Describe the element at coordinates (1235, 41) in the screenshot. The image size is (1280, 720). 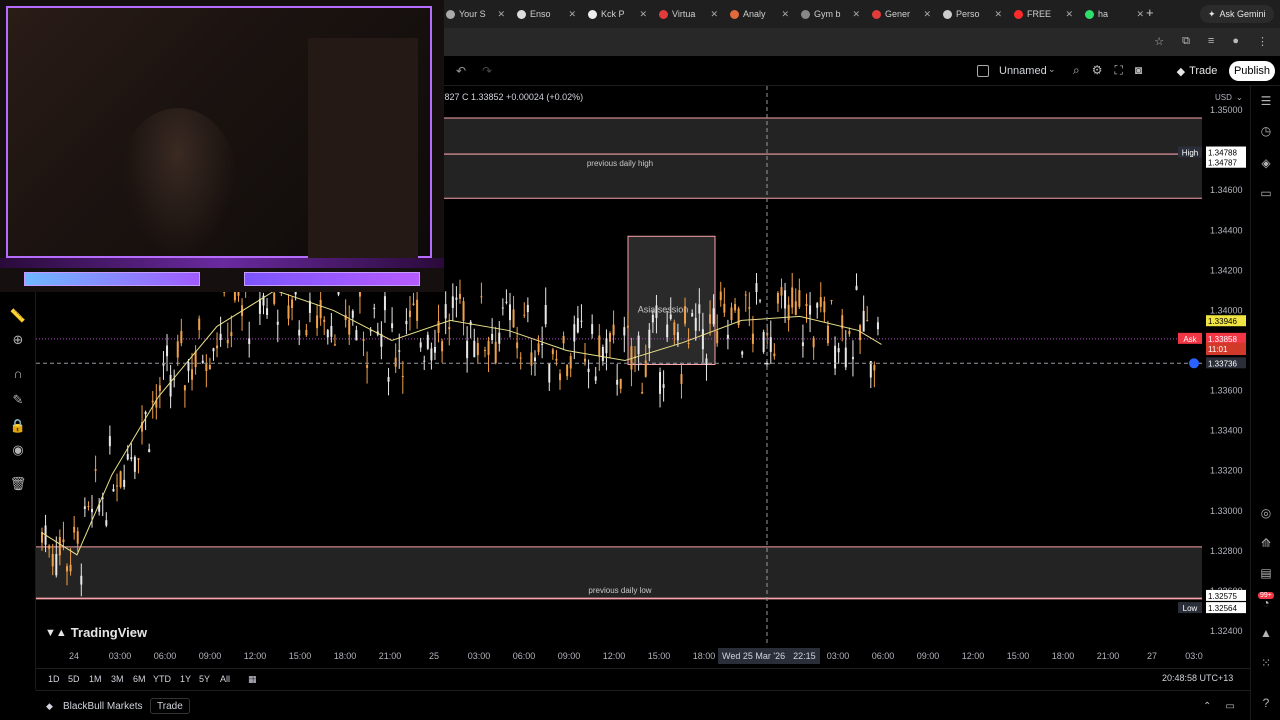
I see `profile-avatar-icon: ●` at that location.